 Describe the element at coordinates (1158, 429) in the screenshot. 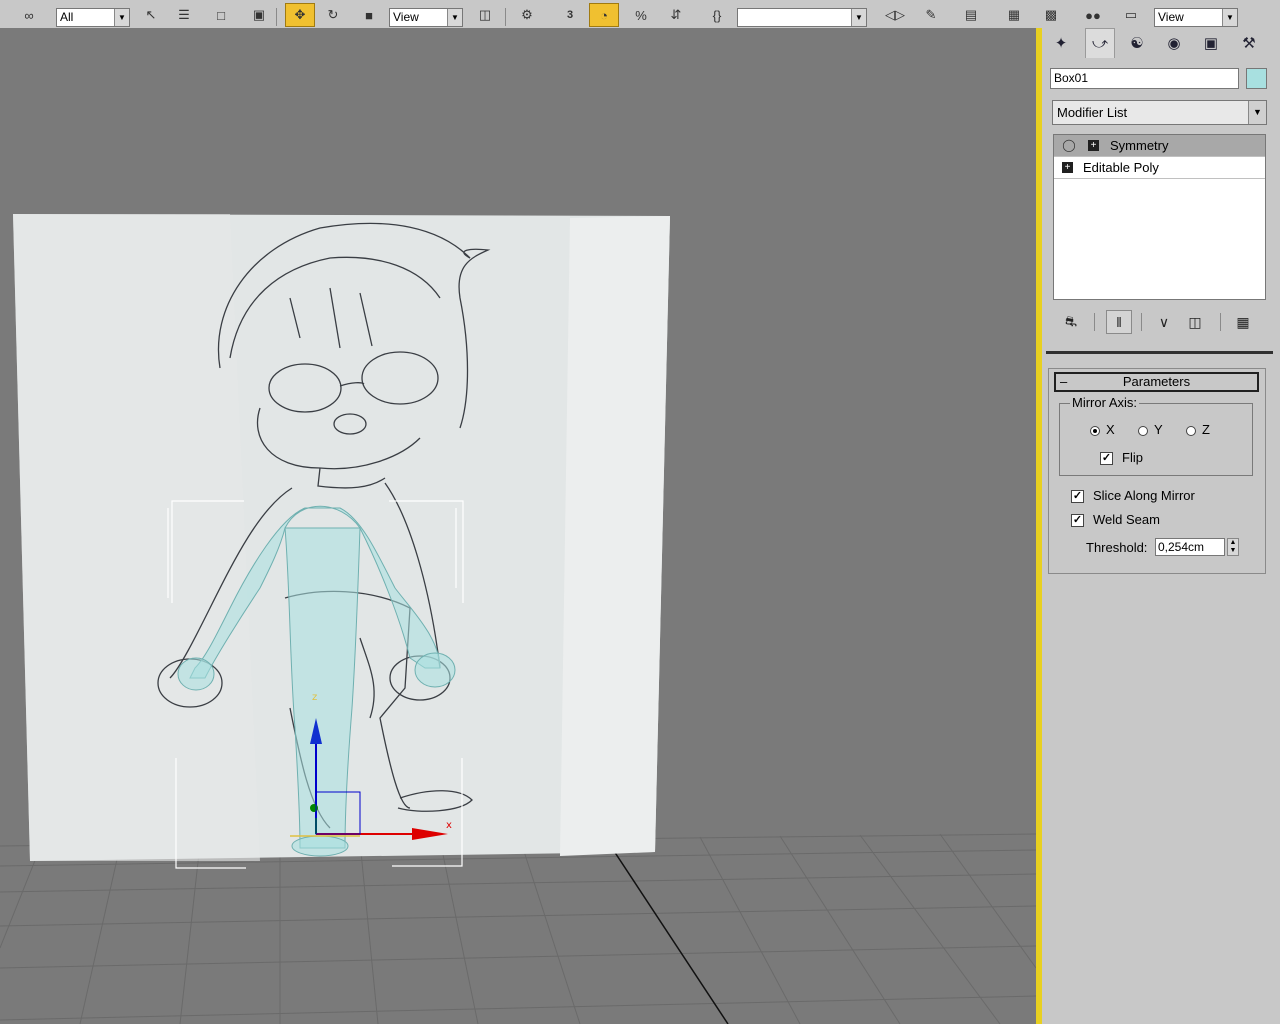

I see `axis-y-label: Y` at that location.